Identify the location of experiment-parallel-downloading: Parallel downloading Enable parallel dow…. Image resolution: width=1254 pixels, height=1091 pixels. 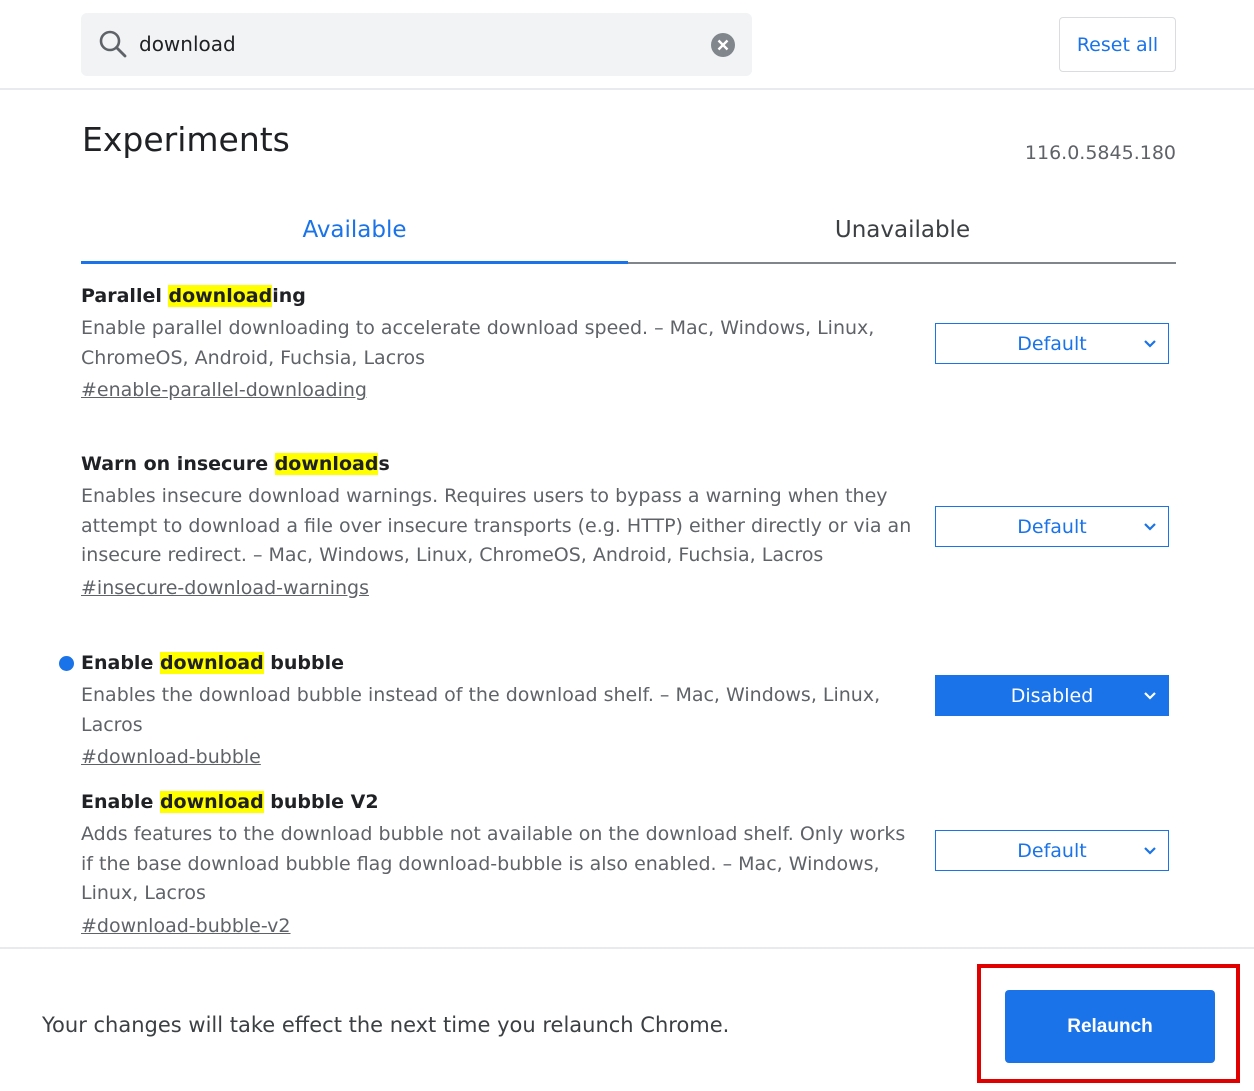
(628, 341).